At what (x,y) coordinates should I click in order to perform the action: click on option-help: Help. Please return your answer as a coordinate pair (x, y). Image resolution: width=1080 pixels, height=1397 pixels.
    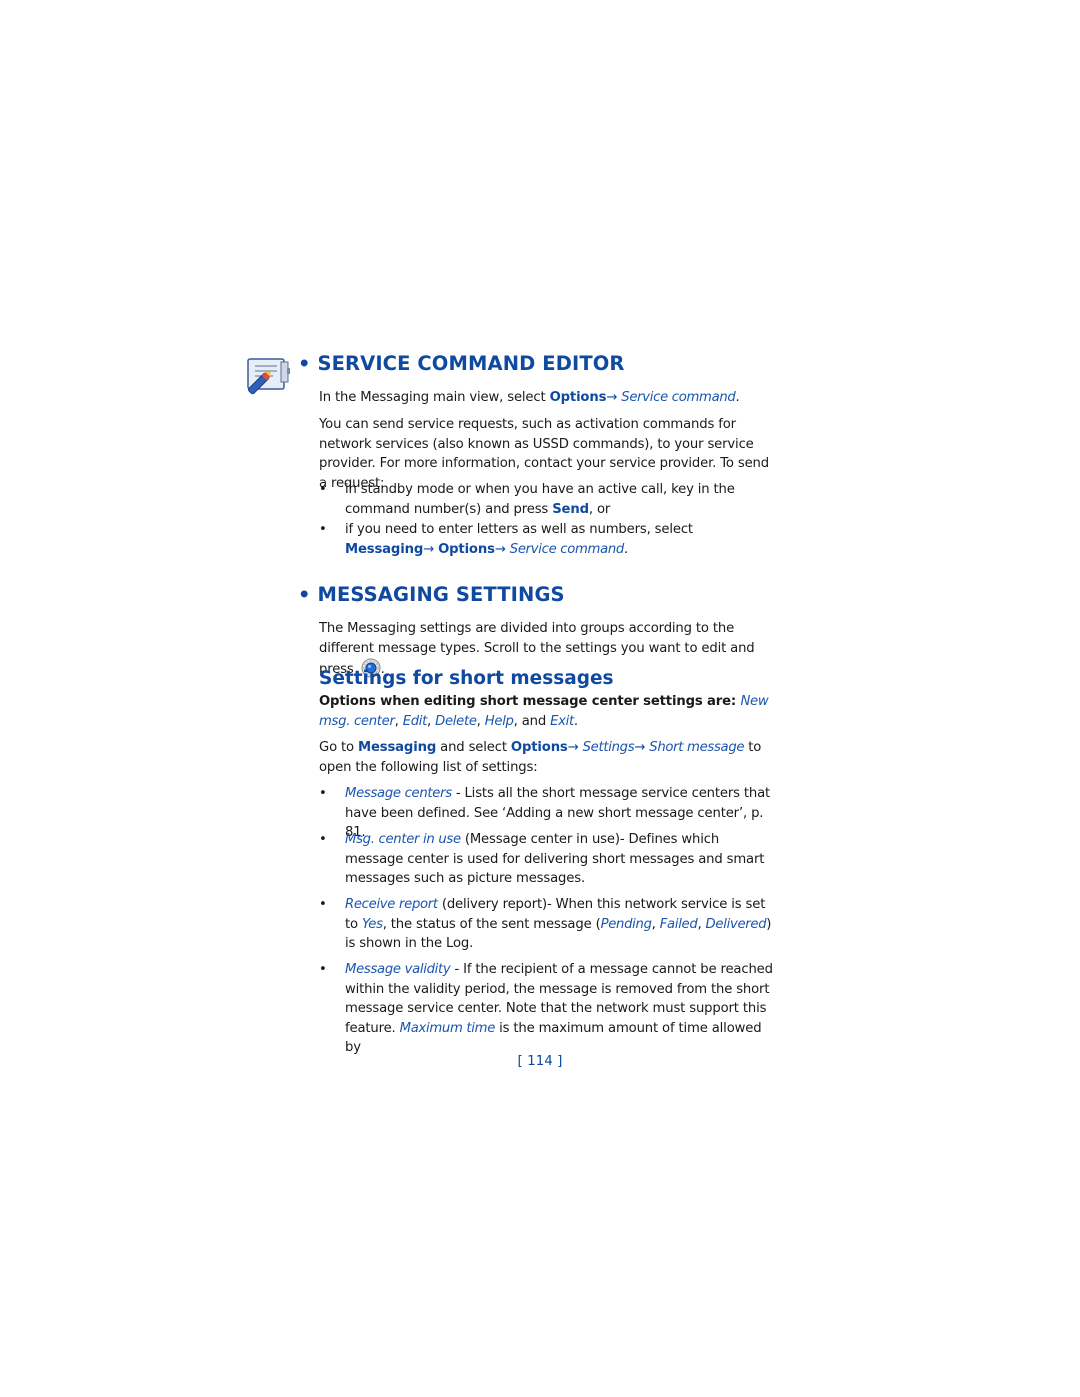
    Looking at the image, I should click on (499, 721).